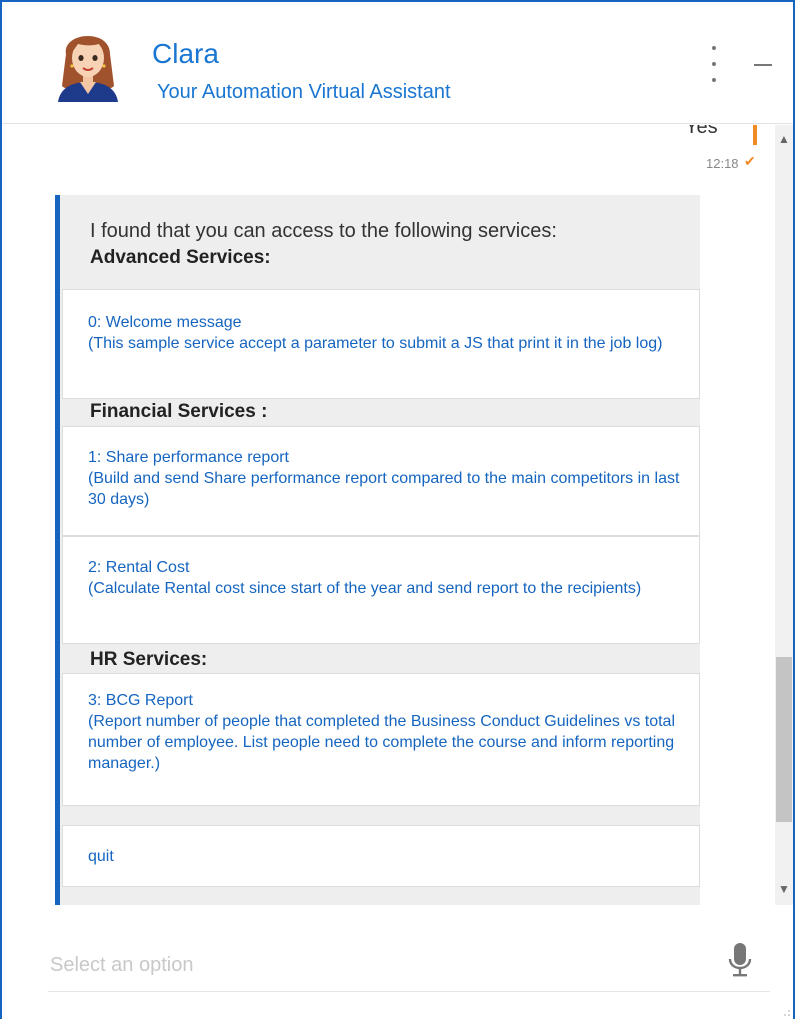 The height and width of the screenshot is (1019, 795). Describe the element at coordinates (714, 48) in the screenshot. I see `kebab-menu-icon` at that location.